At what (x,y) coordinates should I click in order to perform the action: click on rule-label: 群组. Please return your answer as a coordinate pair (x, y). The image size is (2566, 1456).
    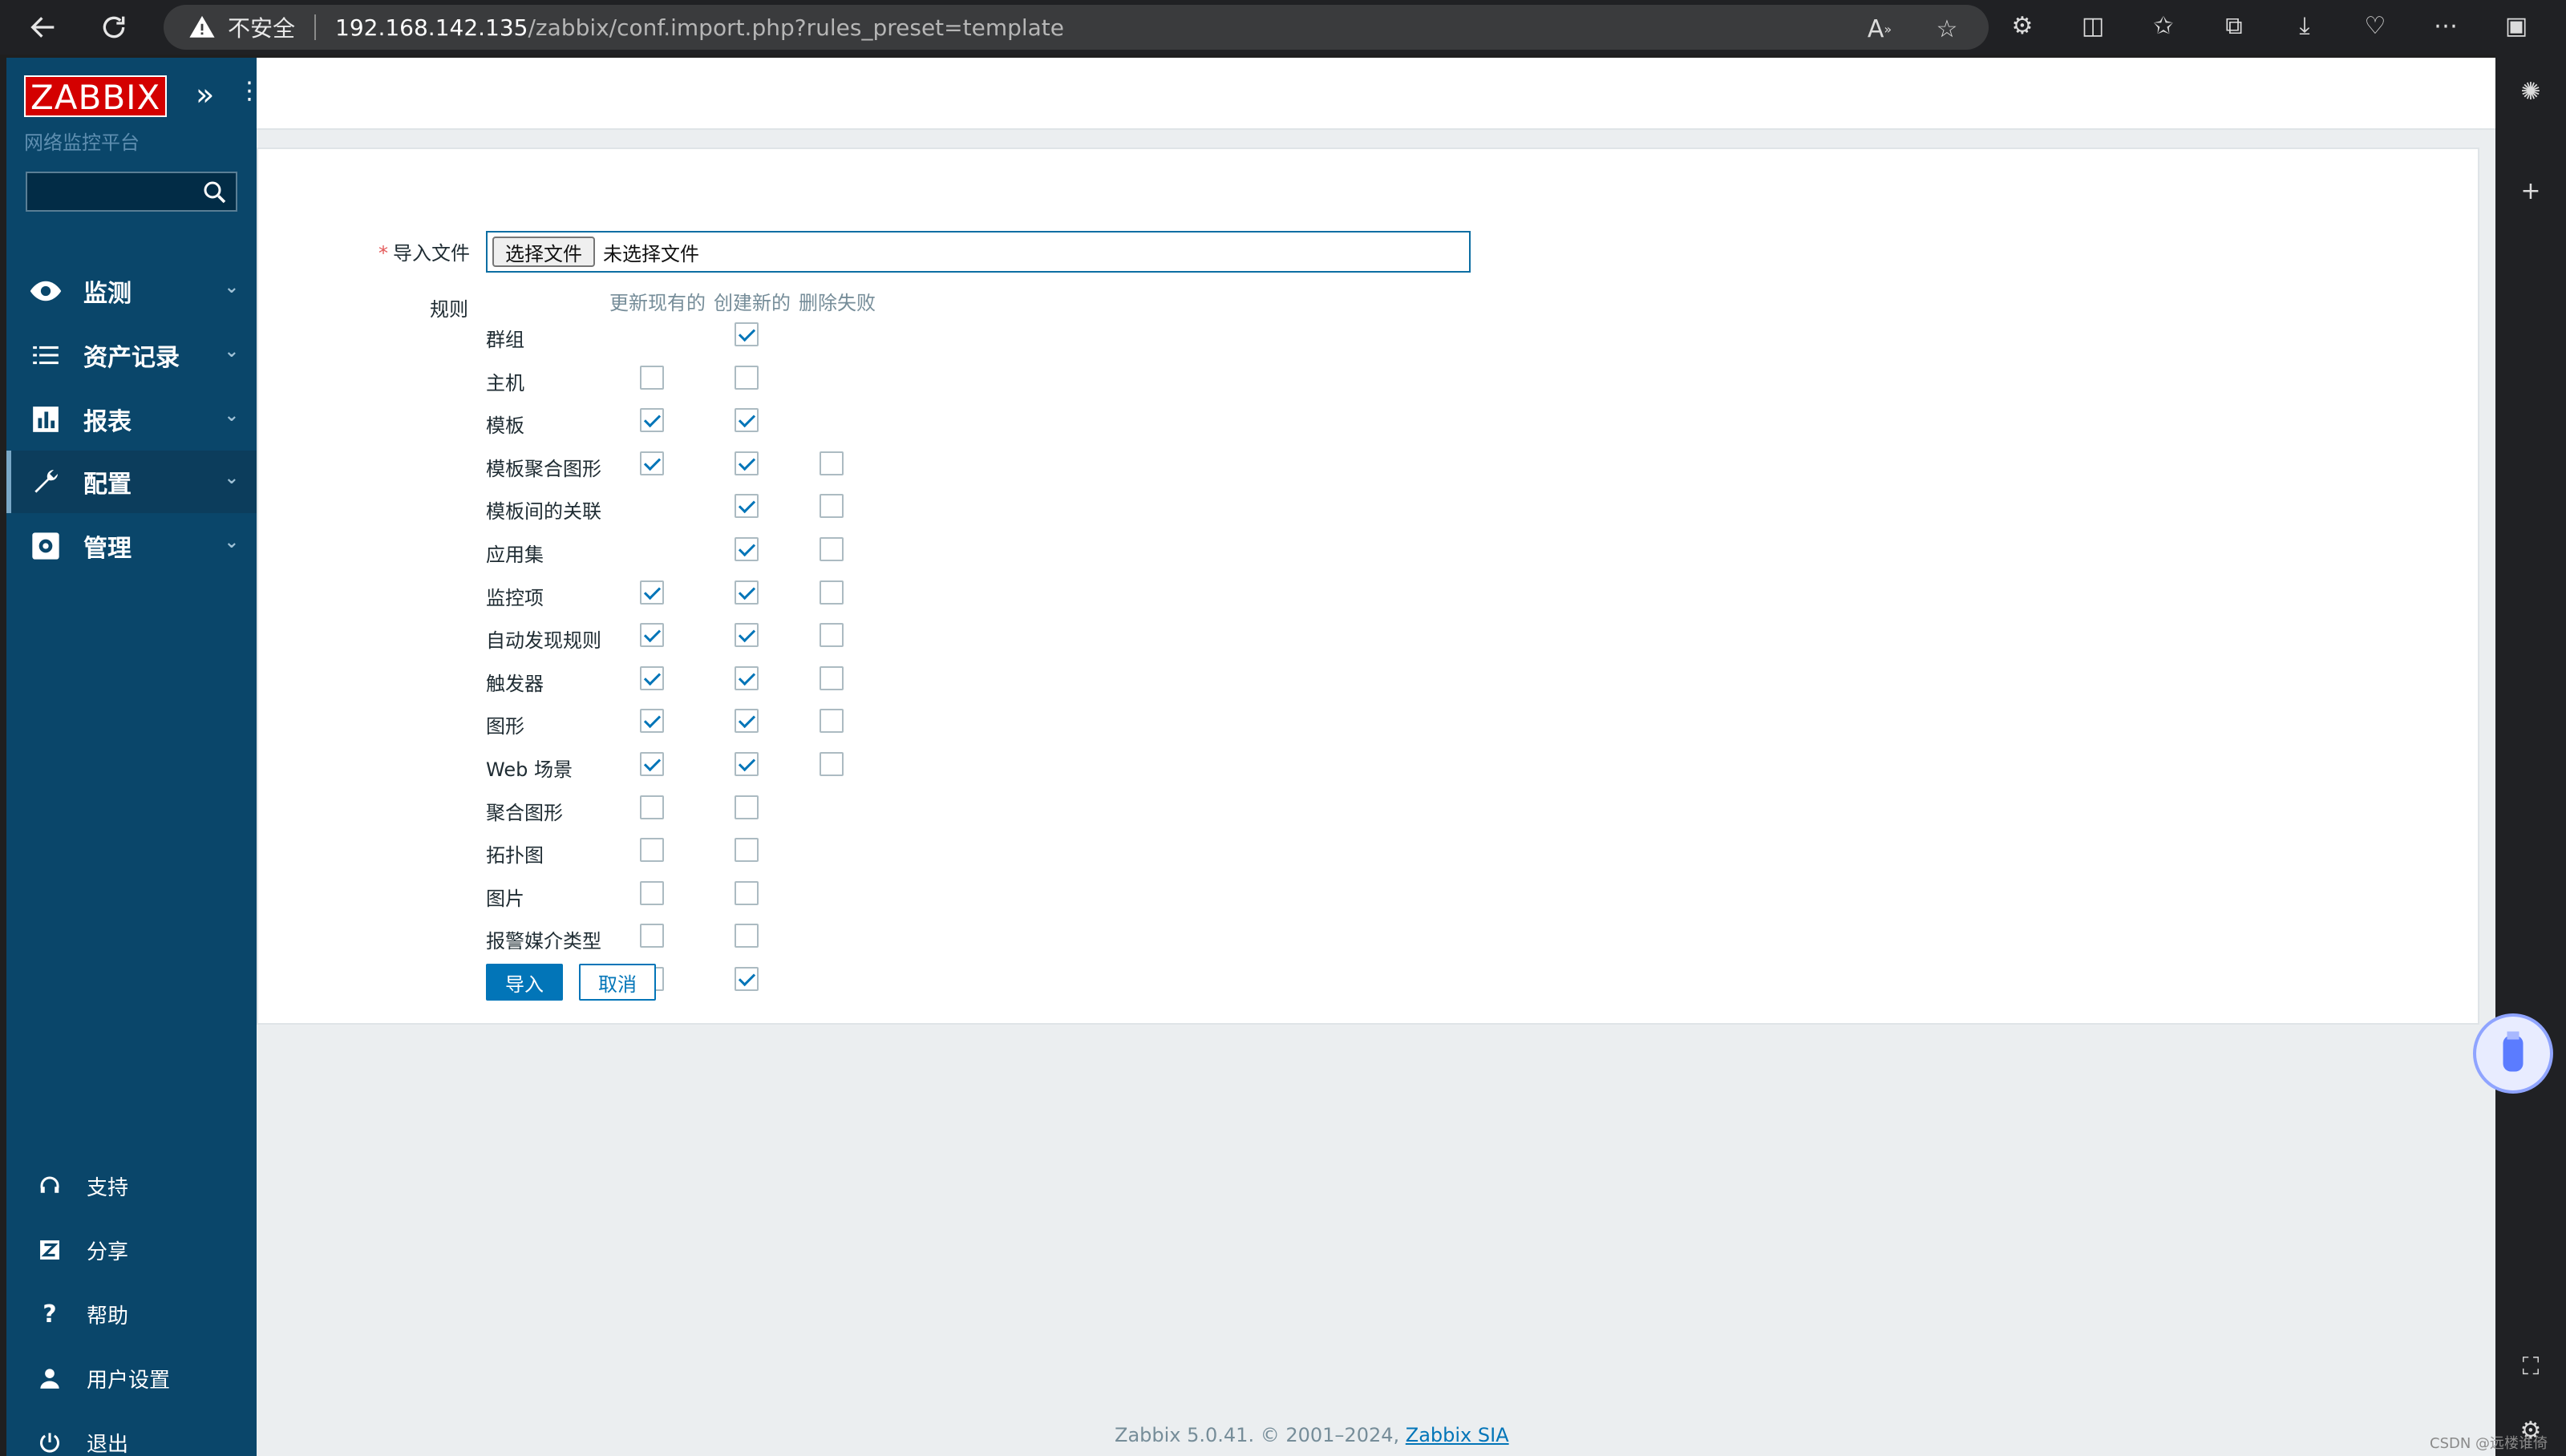
    Looking at the image, I should click on (505, 340).